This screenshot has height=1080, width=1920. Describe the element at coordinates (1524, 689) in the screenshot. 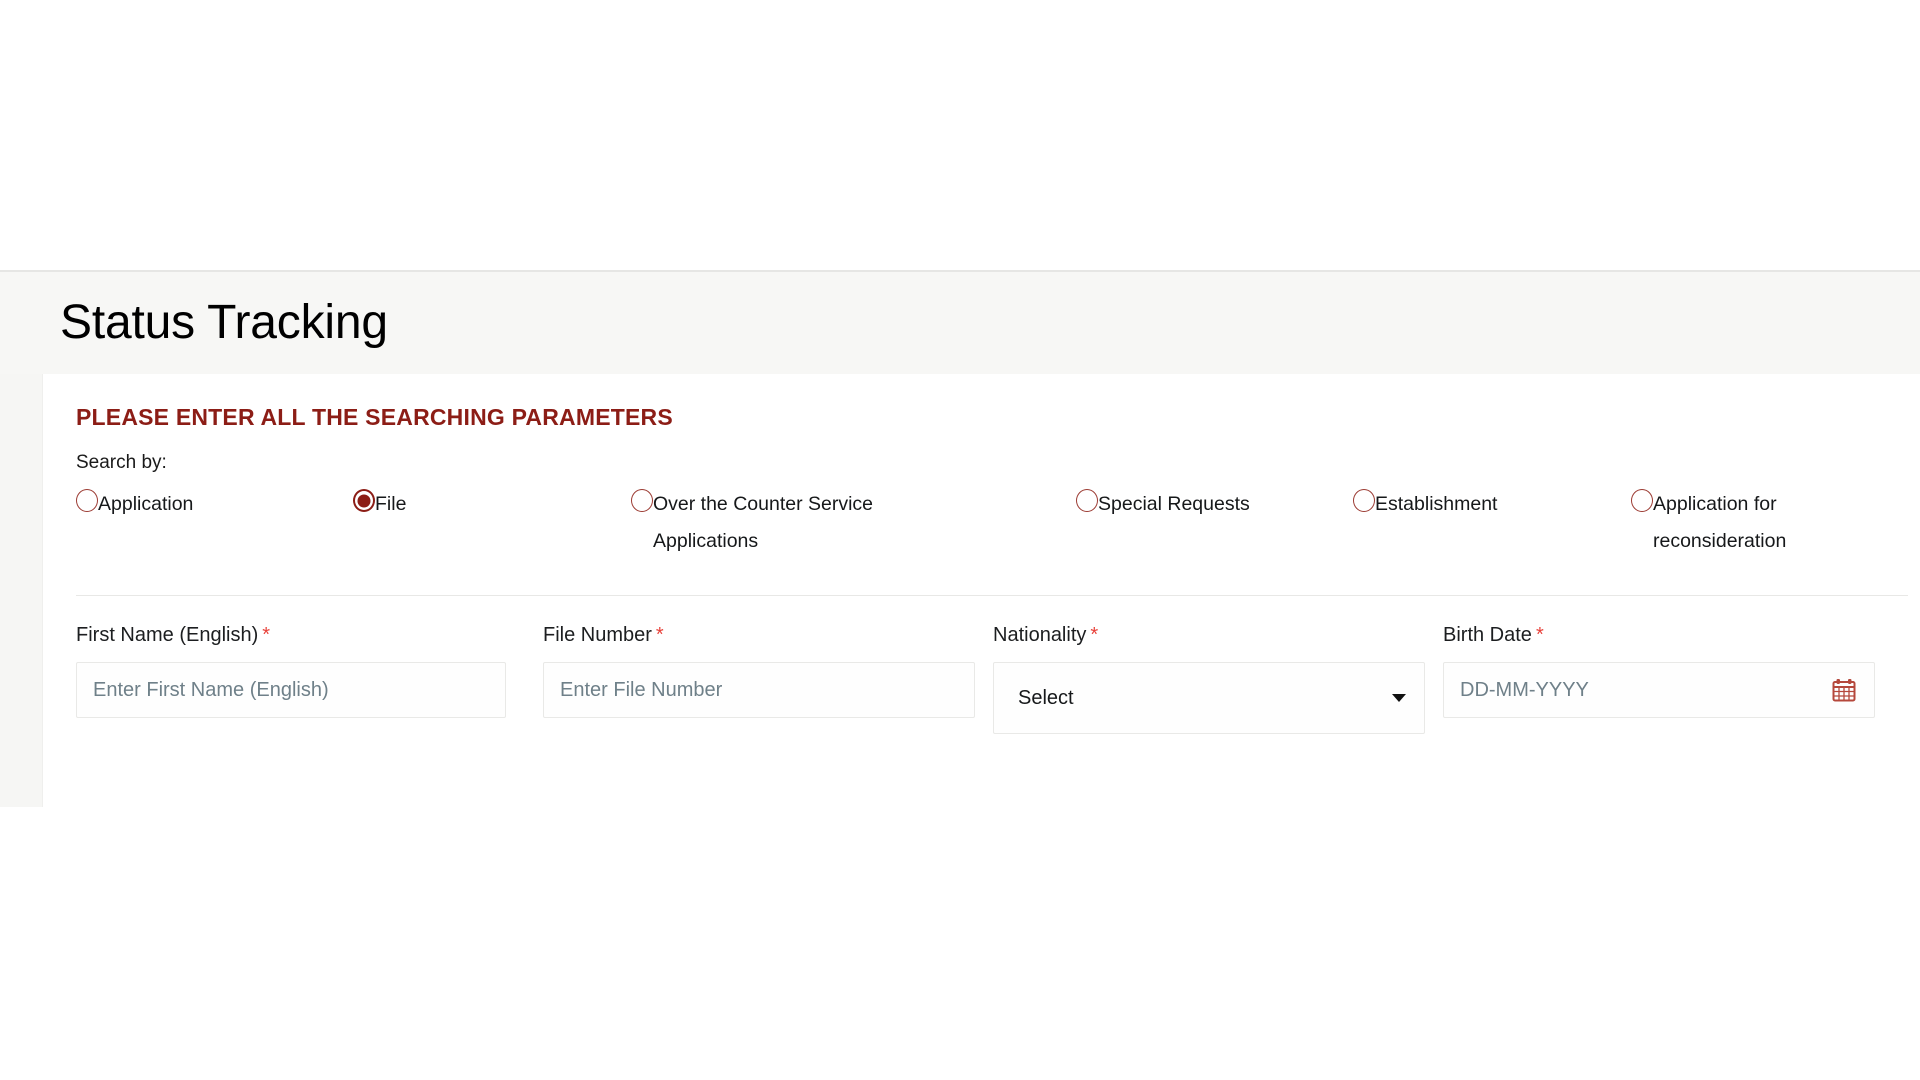

I see `birth-date-placeholder: DD-MM-YYYY` at that location.